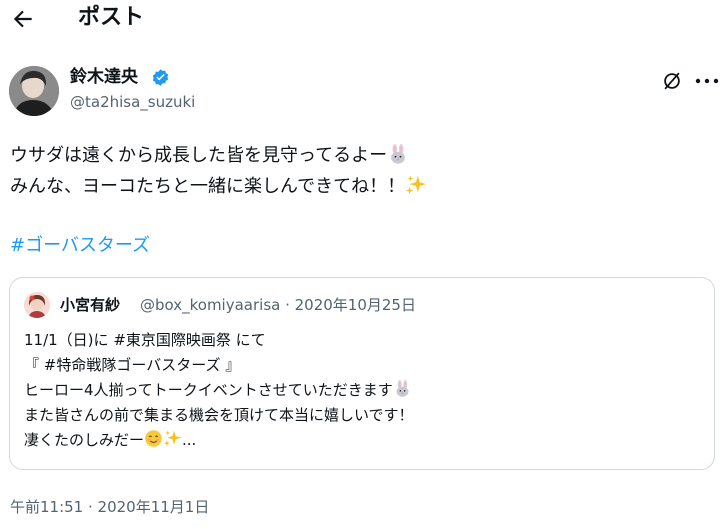 The height and width of the screenshot is (529, 728). What do you see at coordinates (23, 19) in the screenshot?
I see `arrow-left-icon` at bounding box center [23, 19].